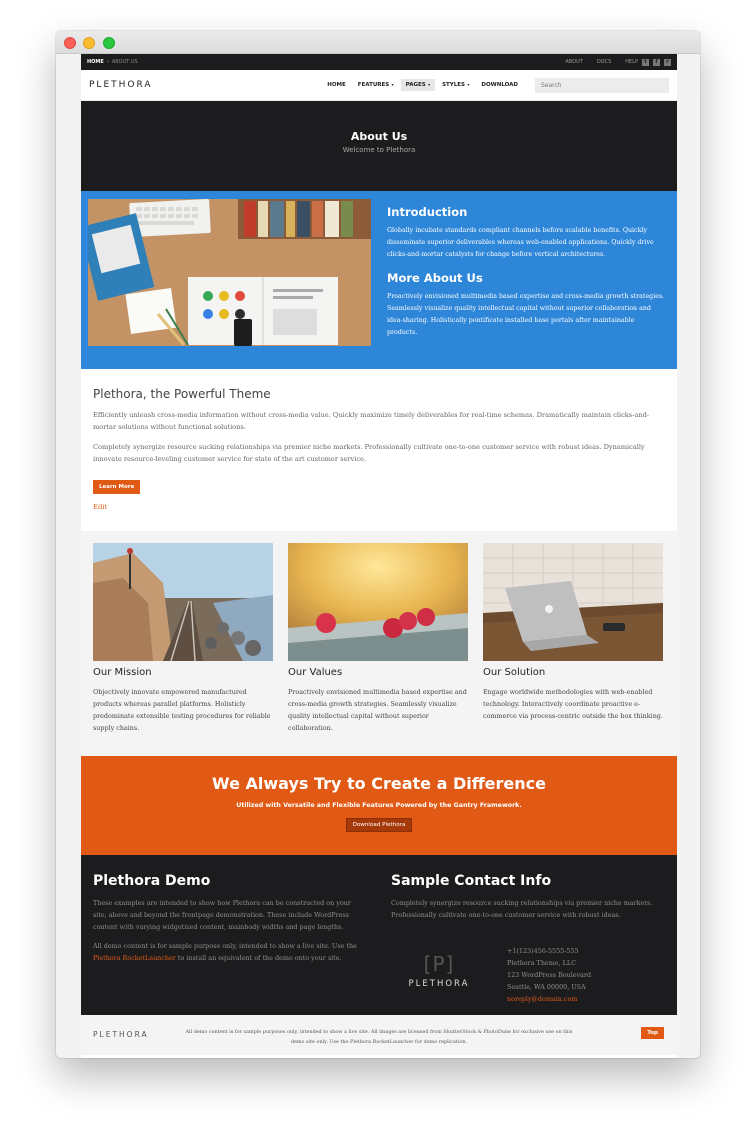 Image resolution: width=756 pixels, height=1139 pixels. I want to click on util-link-docs: DOCS, so click(604, 62).